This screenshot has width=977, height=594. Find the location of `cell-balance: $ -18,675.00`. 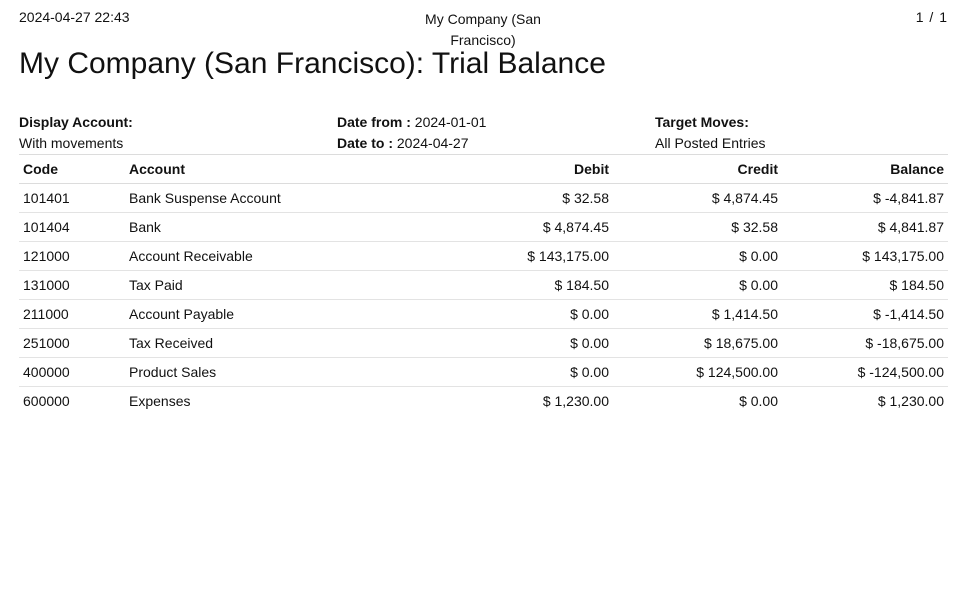

cell-balance: $ -18,675.00 is located at coordinates (865, 343).